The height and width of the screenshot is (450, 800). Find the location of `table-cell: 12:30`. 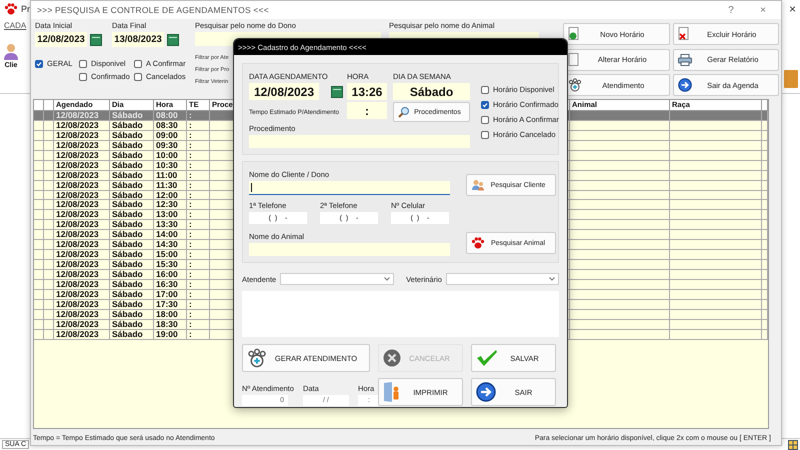

table-cell: 12:30 is located at coordinates (170, 205).